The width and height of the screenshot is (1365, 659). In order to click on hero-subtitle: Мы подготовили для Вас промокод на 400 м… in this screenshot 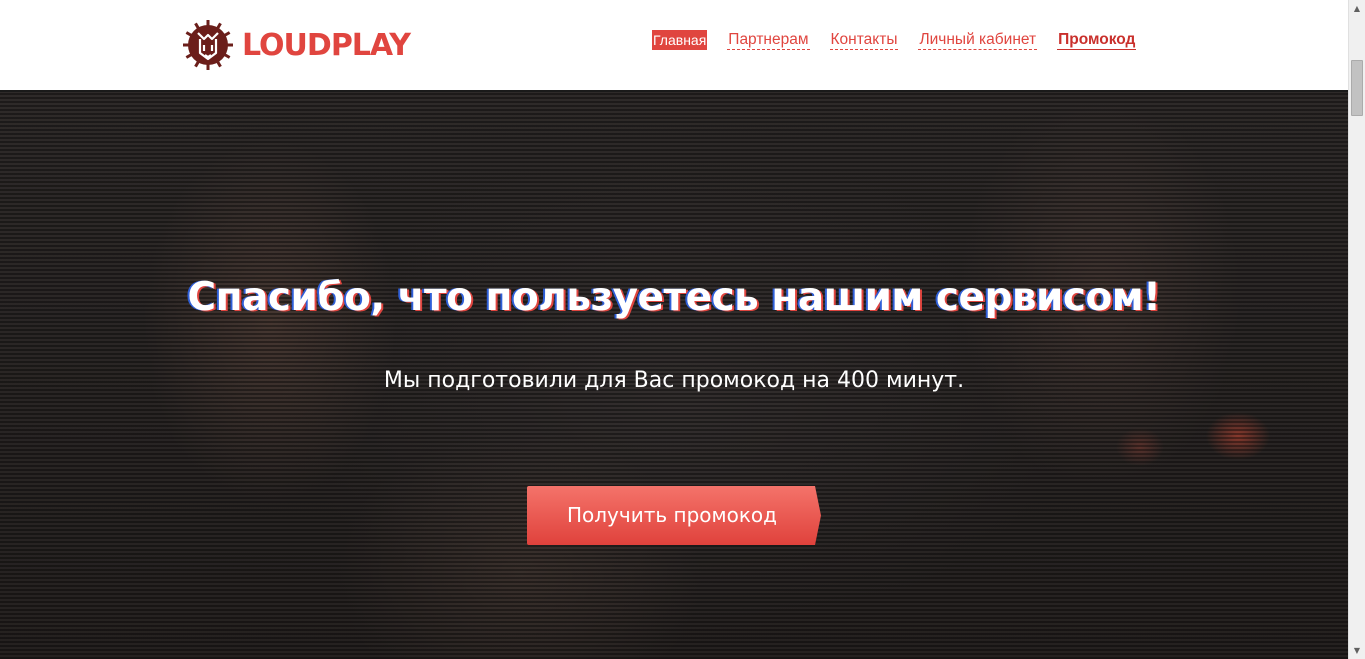, I will do `click(674, 380)`.